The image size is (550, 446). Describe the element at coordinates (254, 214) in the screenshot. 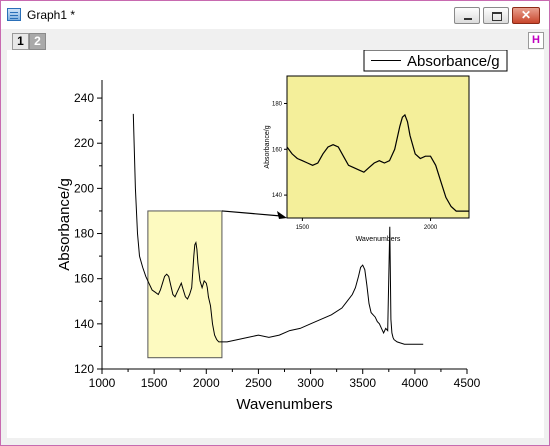

I see `zoom-connector-arrow` at that location.